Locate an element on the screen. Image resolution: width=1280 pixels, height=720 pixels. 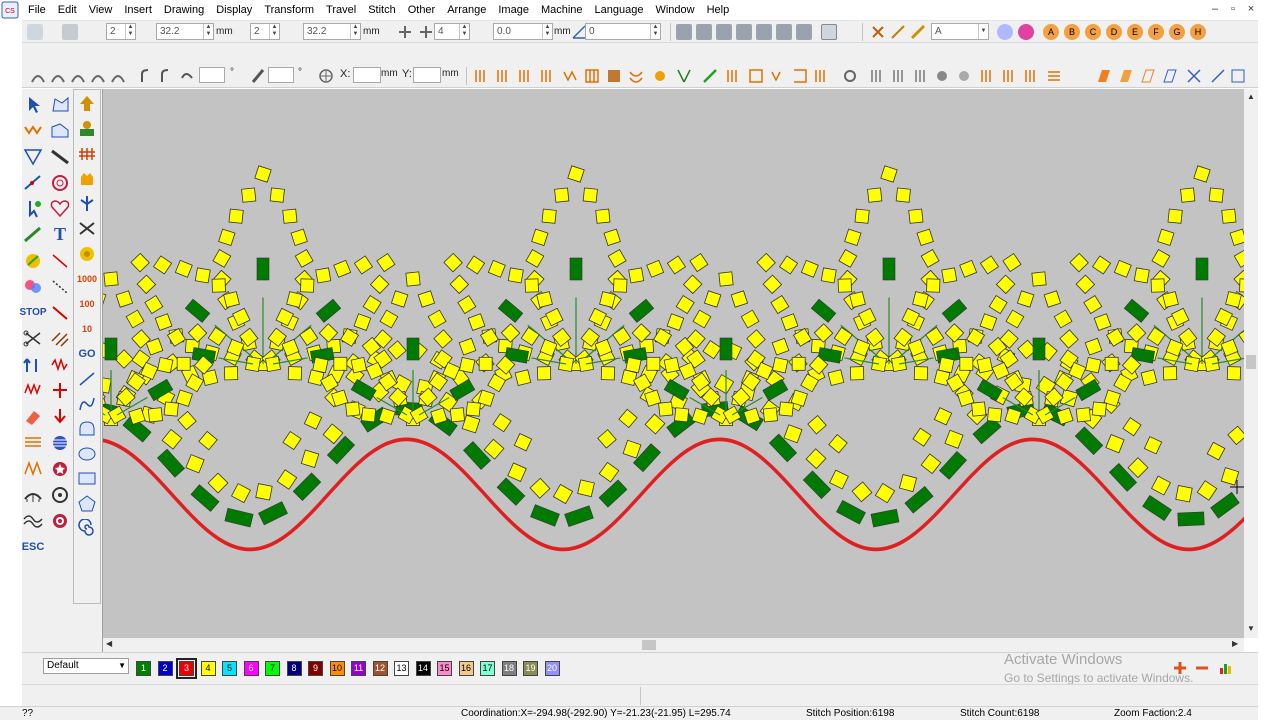
align-bottom-icon is located at coordinates (784, 32).